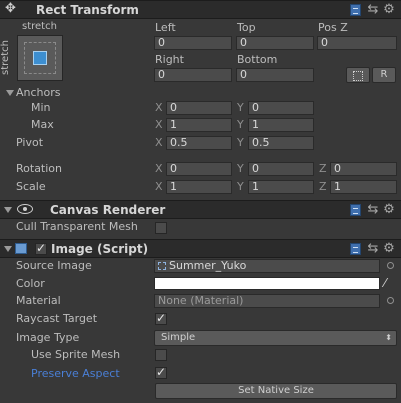 The height and width of the screenshot is (403, 401). What do you see at coordinates (281, 169) in the screenshot?
I see `rotation-y-field: 0` at bounding box center [281, 169].